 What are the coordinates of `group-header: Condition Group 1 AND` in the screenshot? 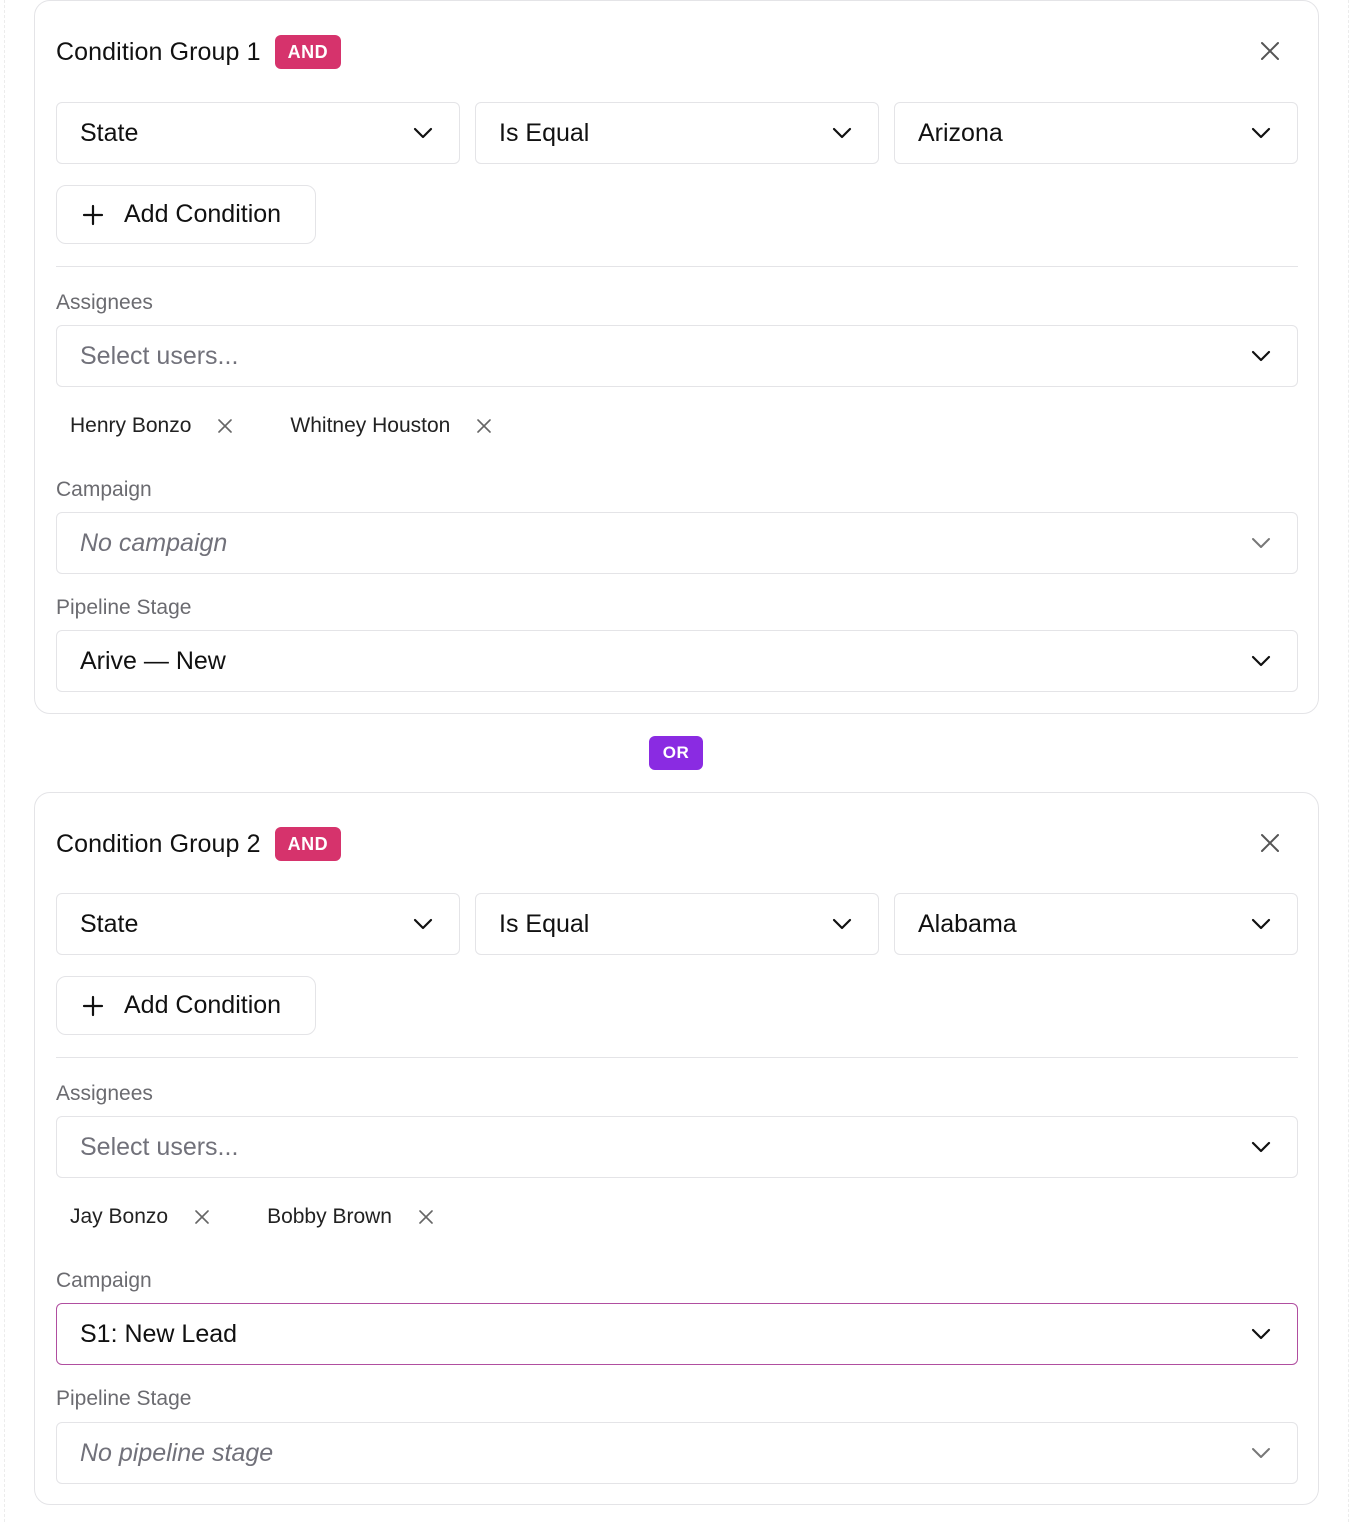 It's located at (199, 52).